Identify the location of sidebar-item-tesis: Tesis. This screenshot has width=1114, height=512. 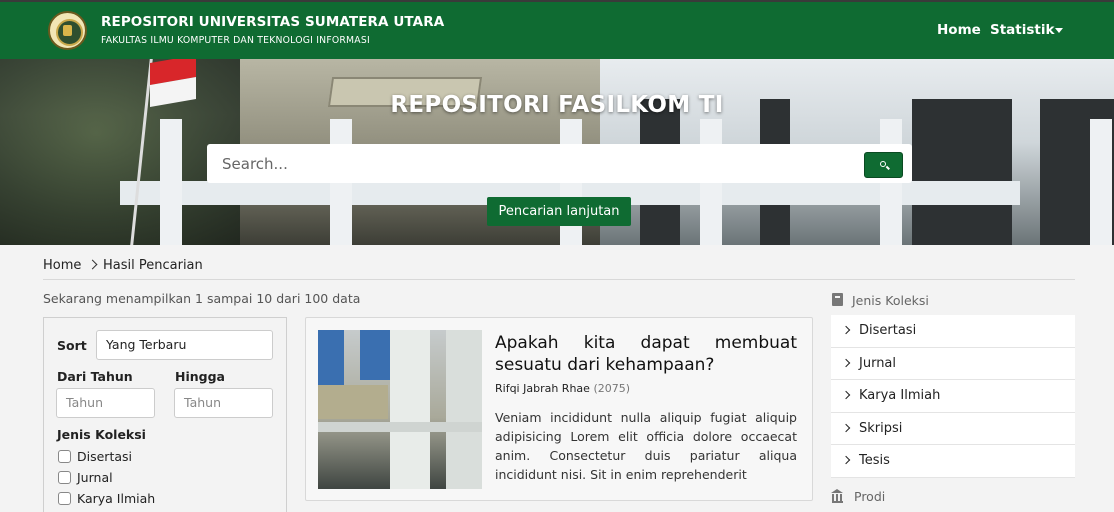
(953, 461).